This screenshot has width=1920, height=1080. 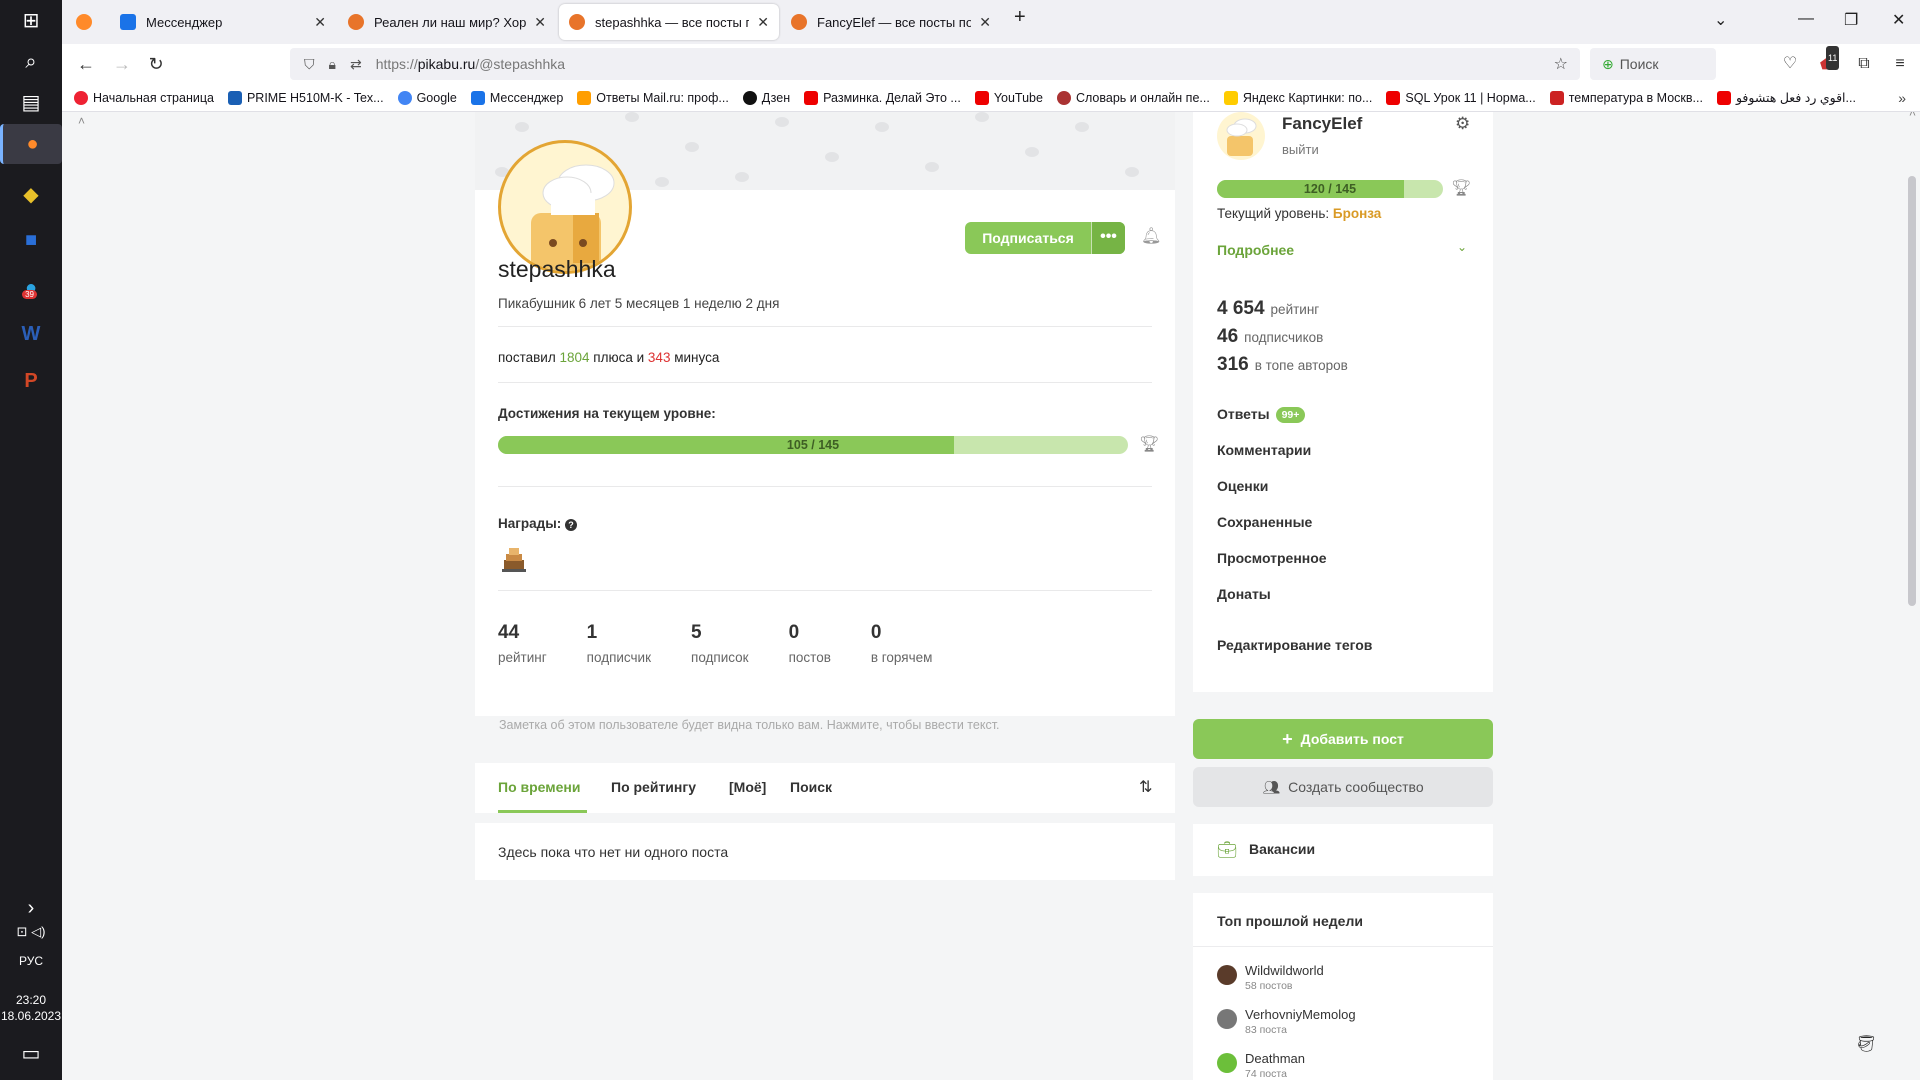 What do you see at coordinates (1864, 64) in the screenshot?
I see `extensions-icon: ⧉` at bounding box center [1864, 64].